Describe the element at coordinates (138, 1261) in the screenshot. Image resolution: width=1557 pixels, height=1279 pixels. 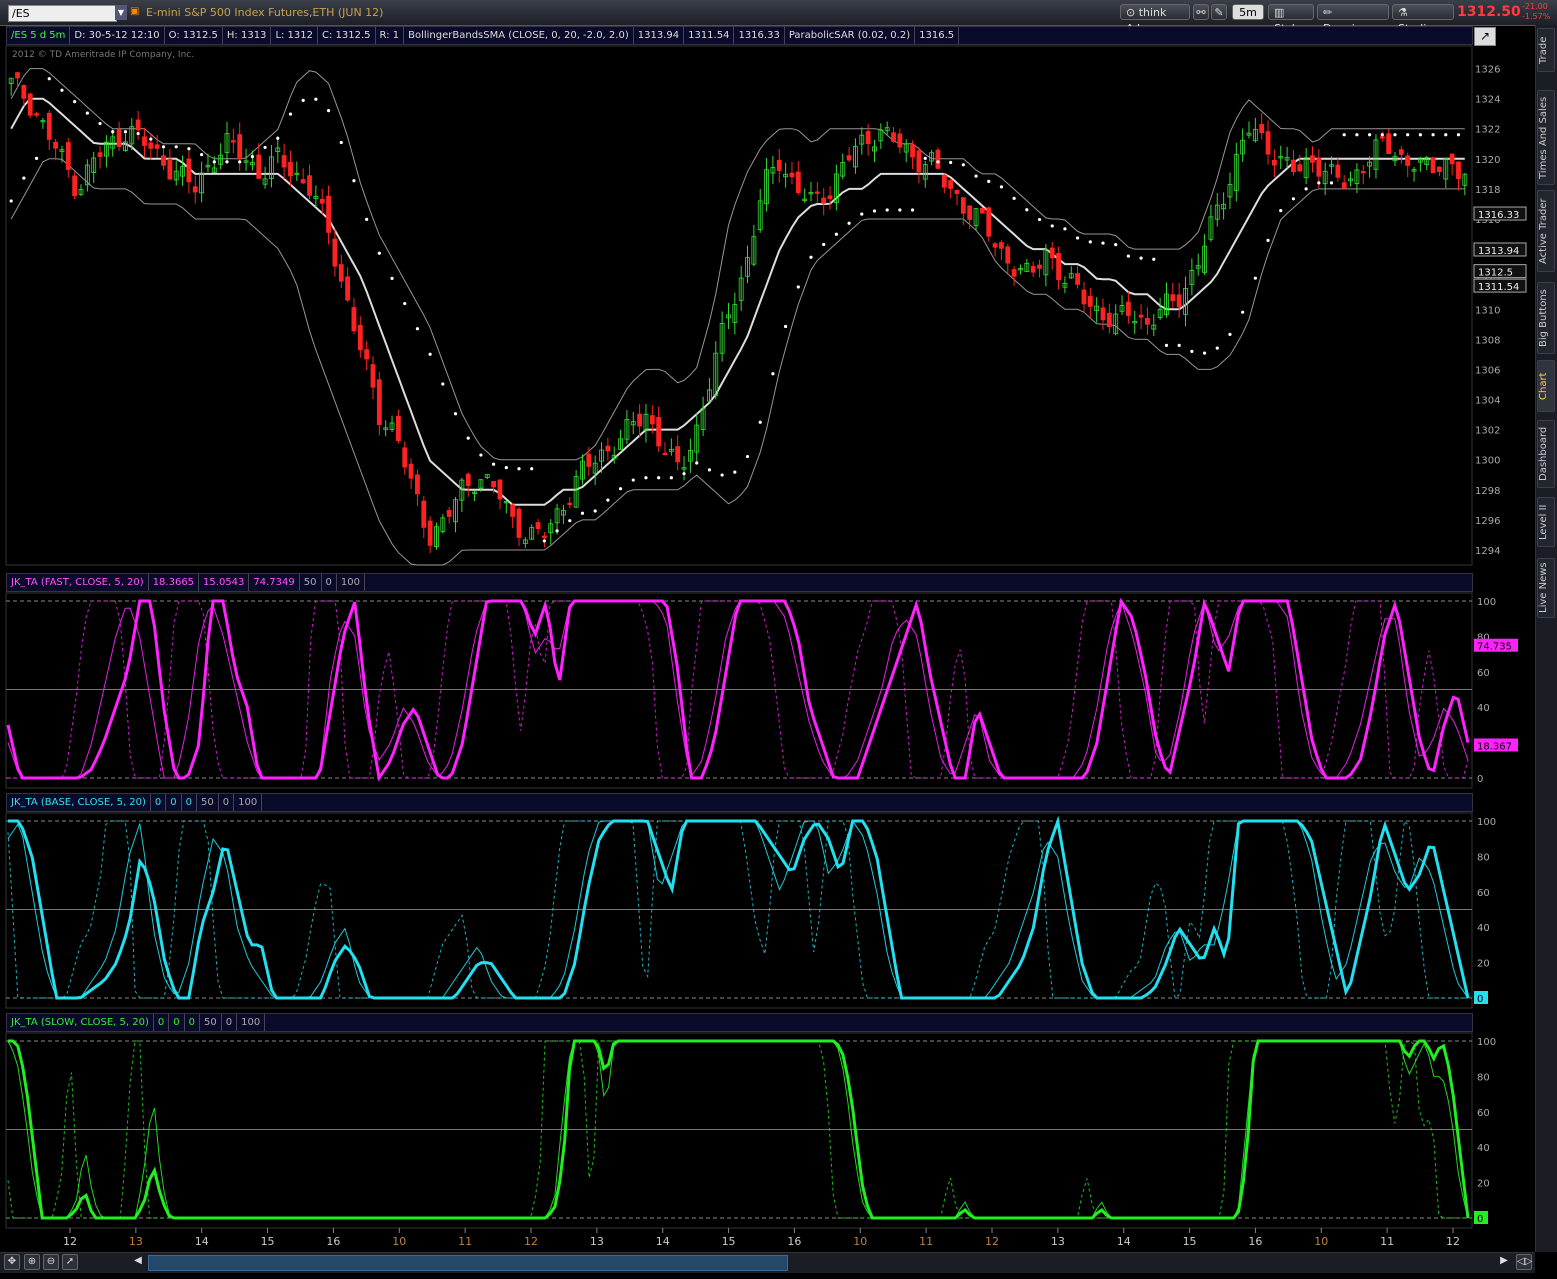
I see `scroll-left-icon: ◀` at that location.